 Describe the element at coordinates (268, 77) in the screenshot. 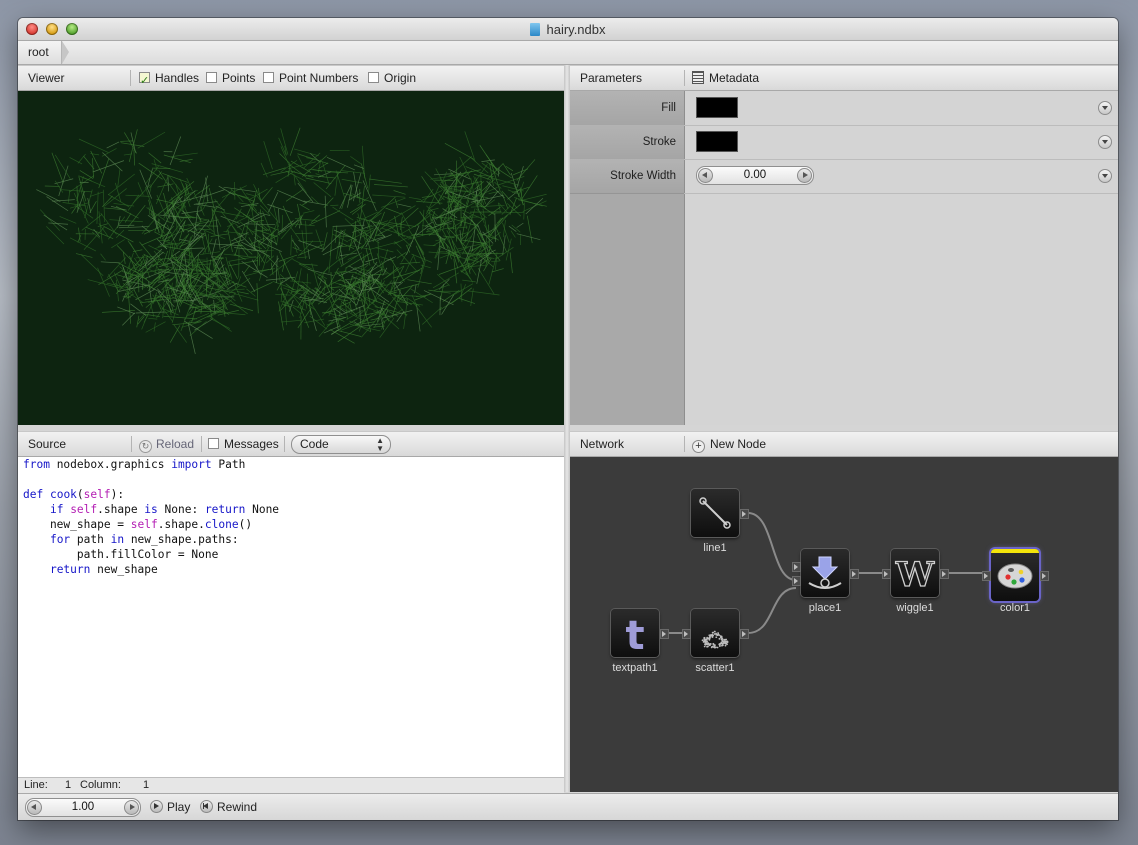

I see `point-numbers-checkbox` at that location.